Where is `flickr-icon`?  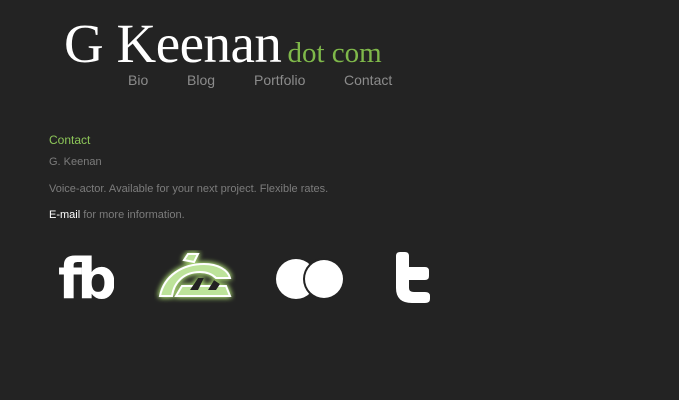 flickr-icon is located at coordinates (310, 279).